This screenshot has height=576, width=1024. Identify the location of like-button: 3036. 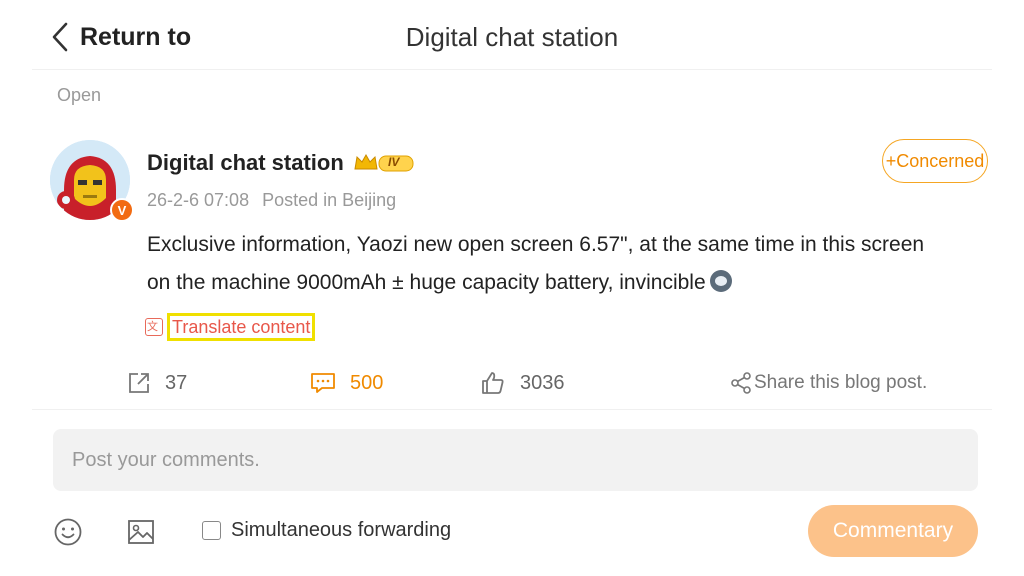
(522, 383).